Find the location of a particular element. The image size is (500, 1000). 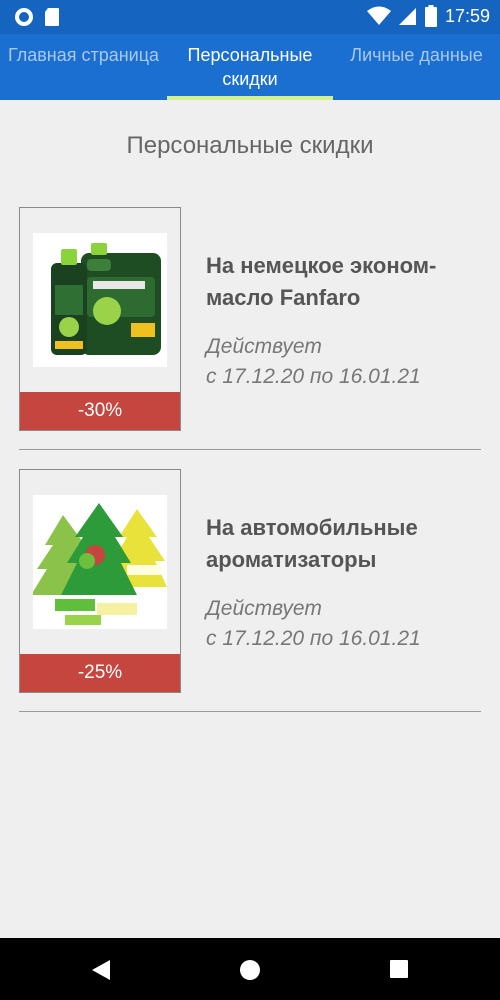

back-icon is located at coordinates (101, 970).